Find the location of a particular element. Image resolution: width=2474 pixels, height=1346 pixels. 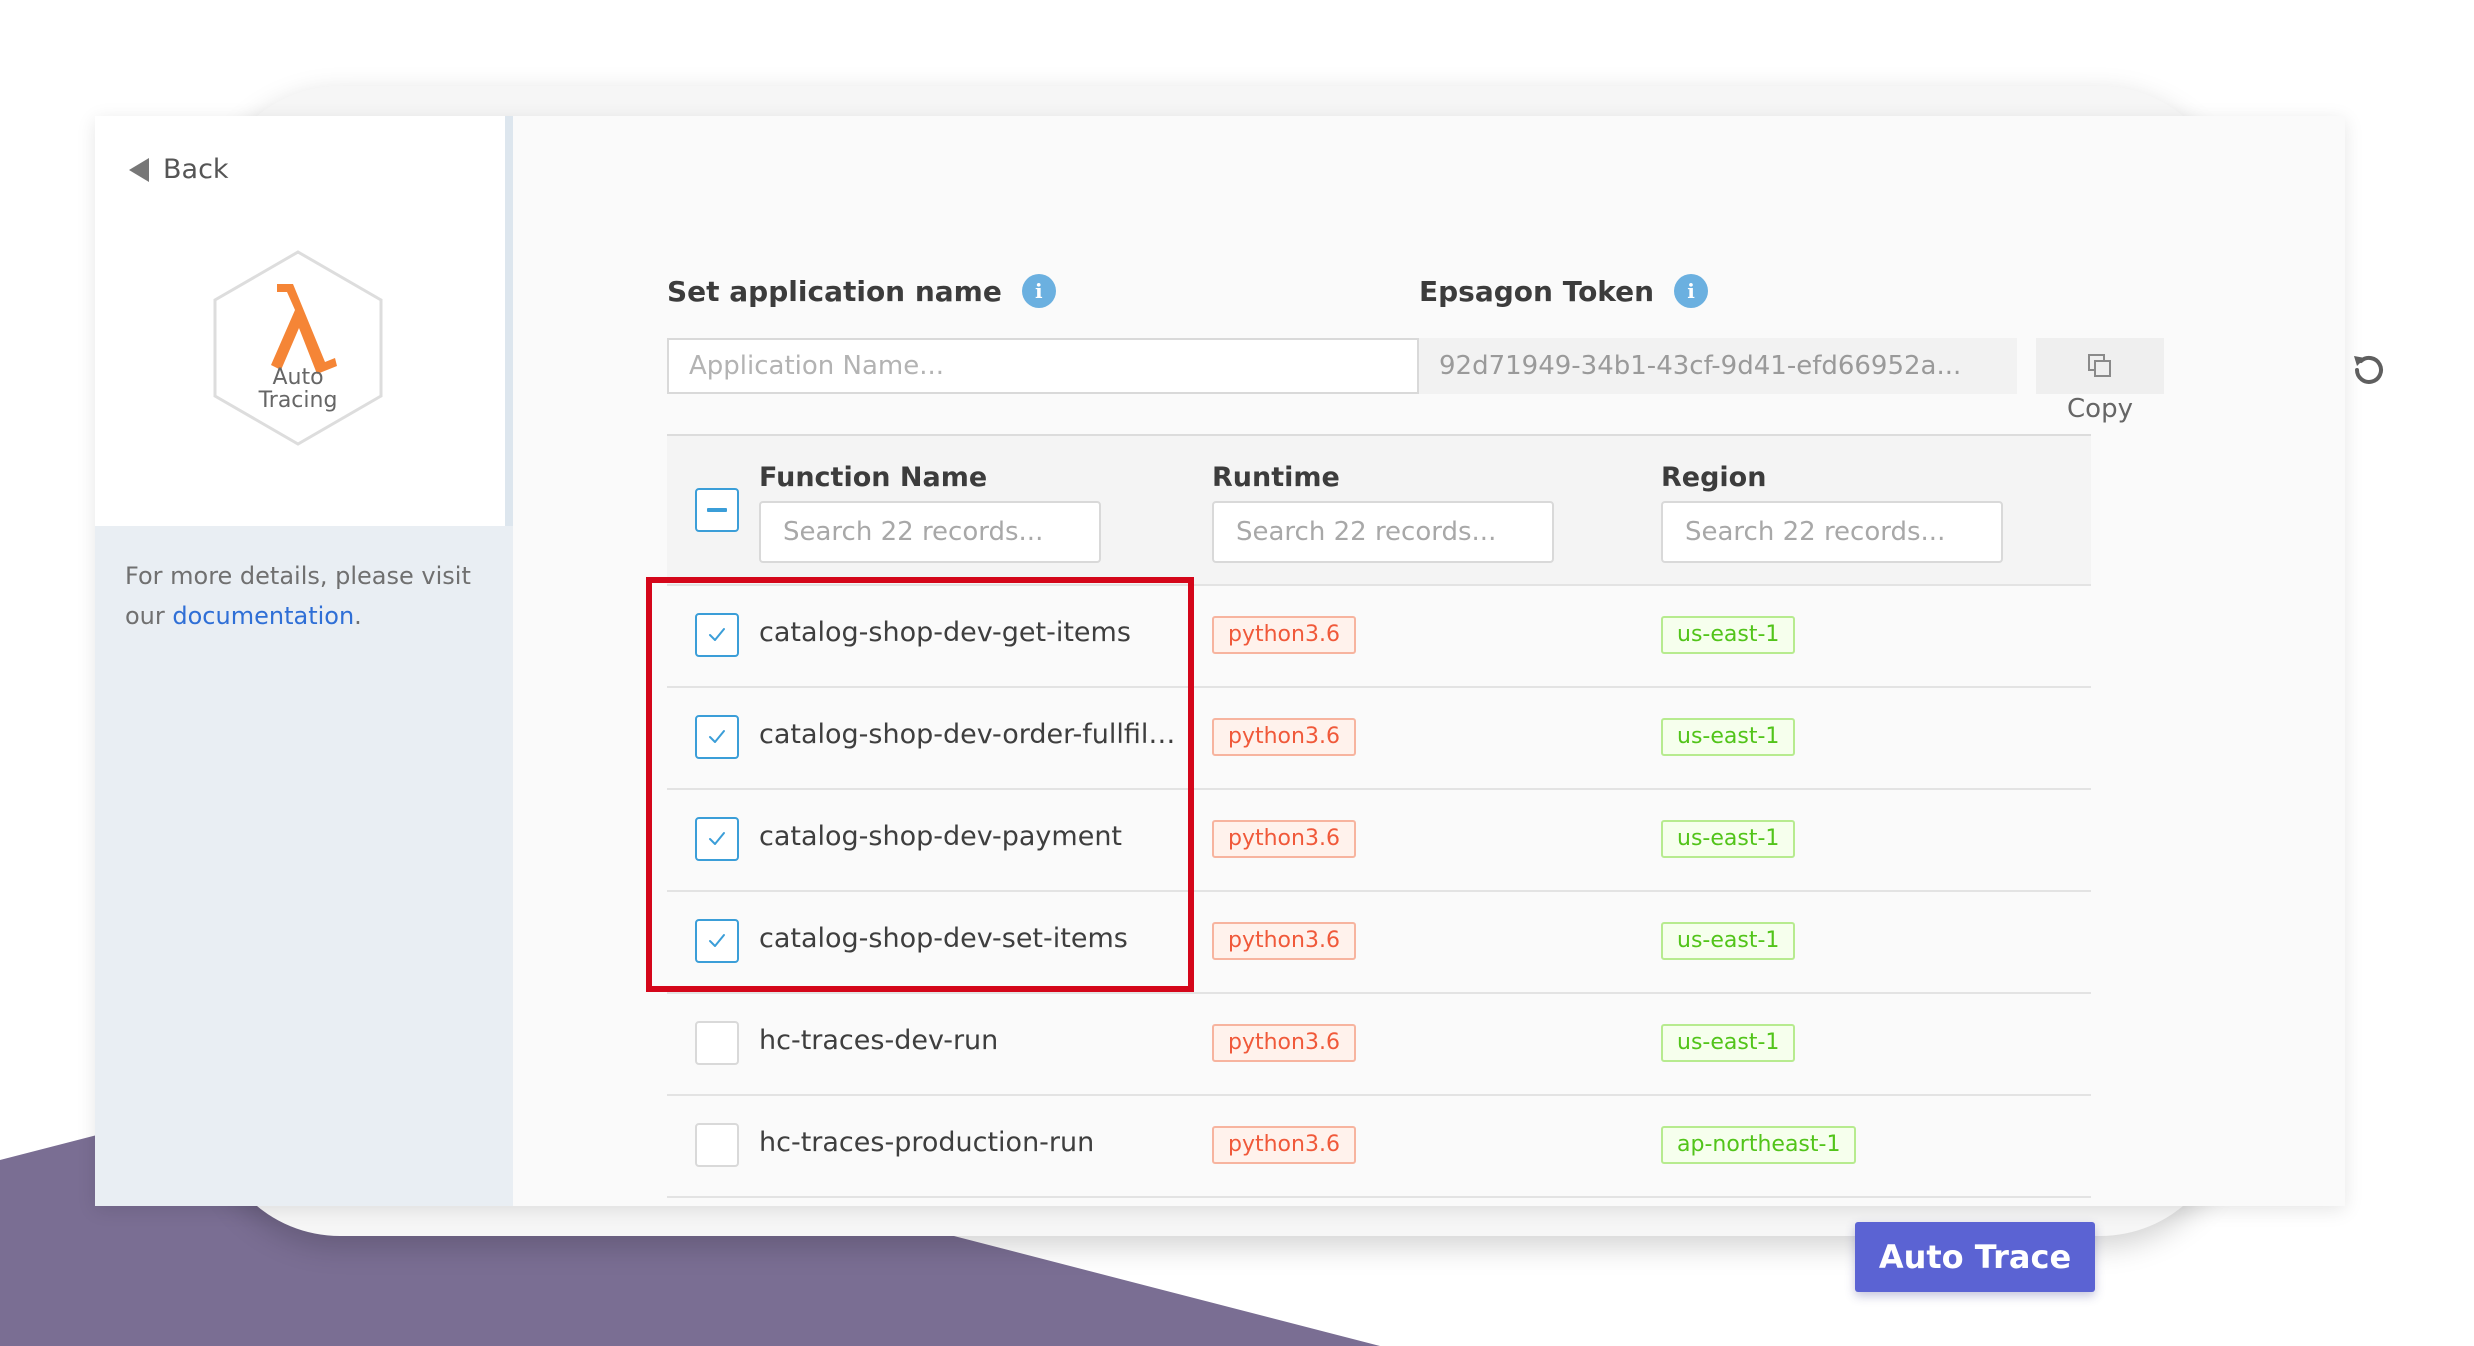

region-search is located at coordinates (1832, 532).